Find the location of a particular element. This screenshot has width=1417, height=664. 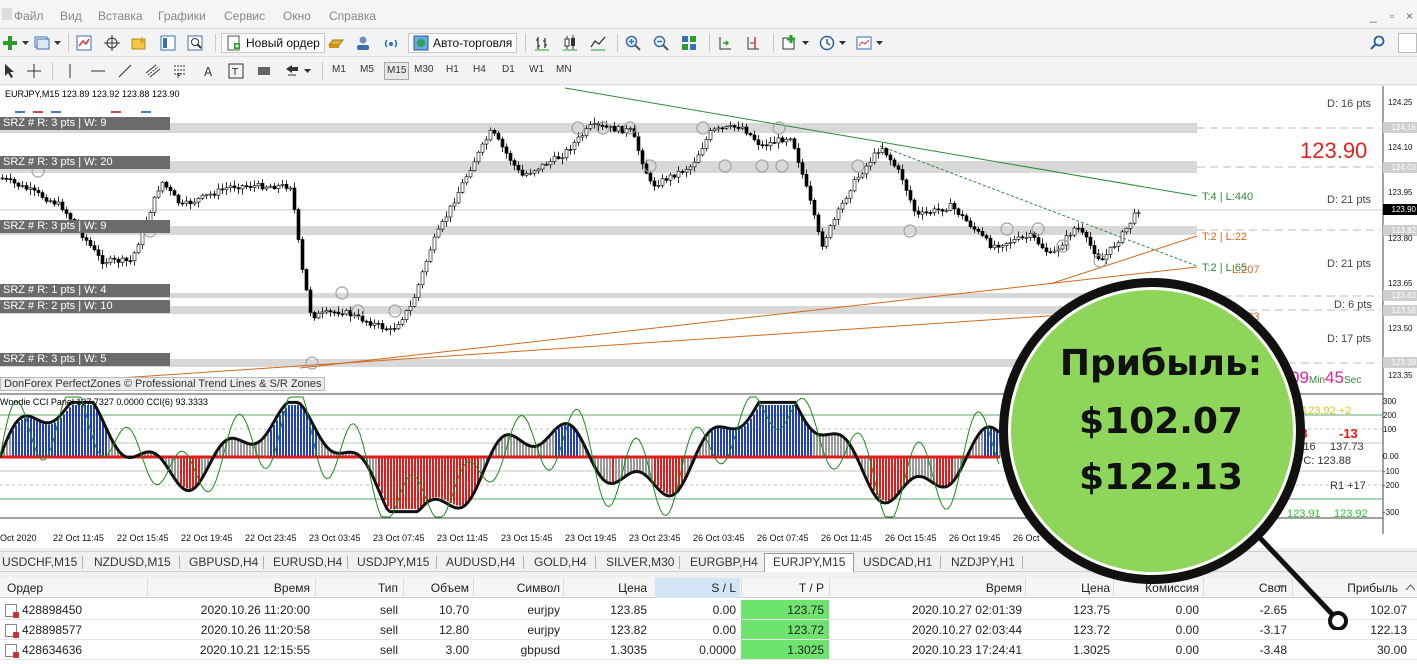

header-order: Ордер is located at coordinates (25, 588).